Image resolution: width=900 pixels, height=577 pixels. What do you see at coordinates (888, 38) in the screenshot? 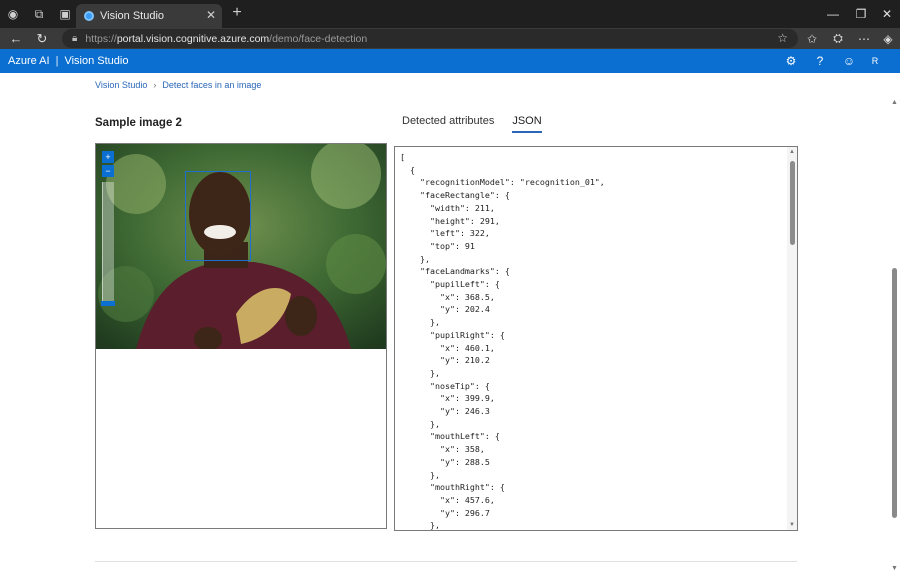
I see `copilot-icon: ◈` at bounding box center [888, 38].